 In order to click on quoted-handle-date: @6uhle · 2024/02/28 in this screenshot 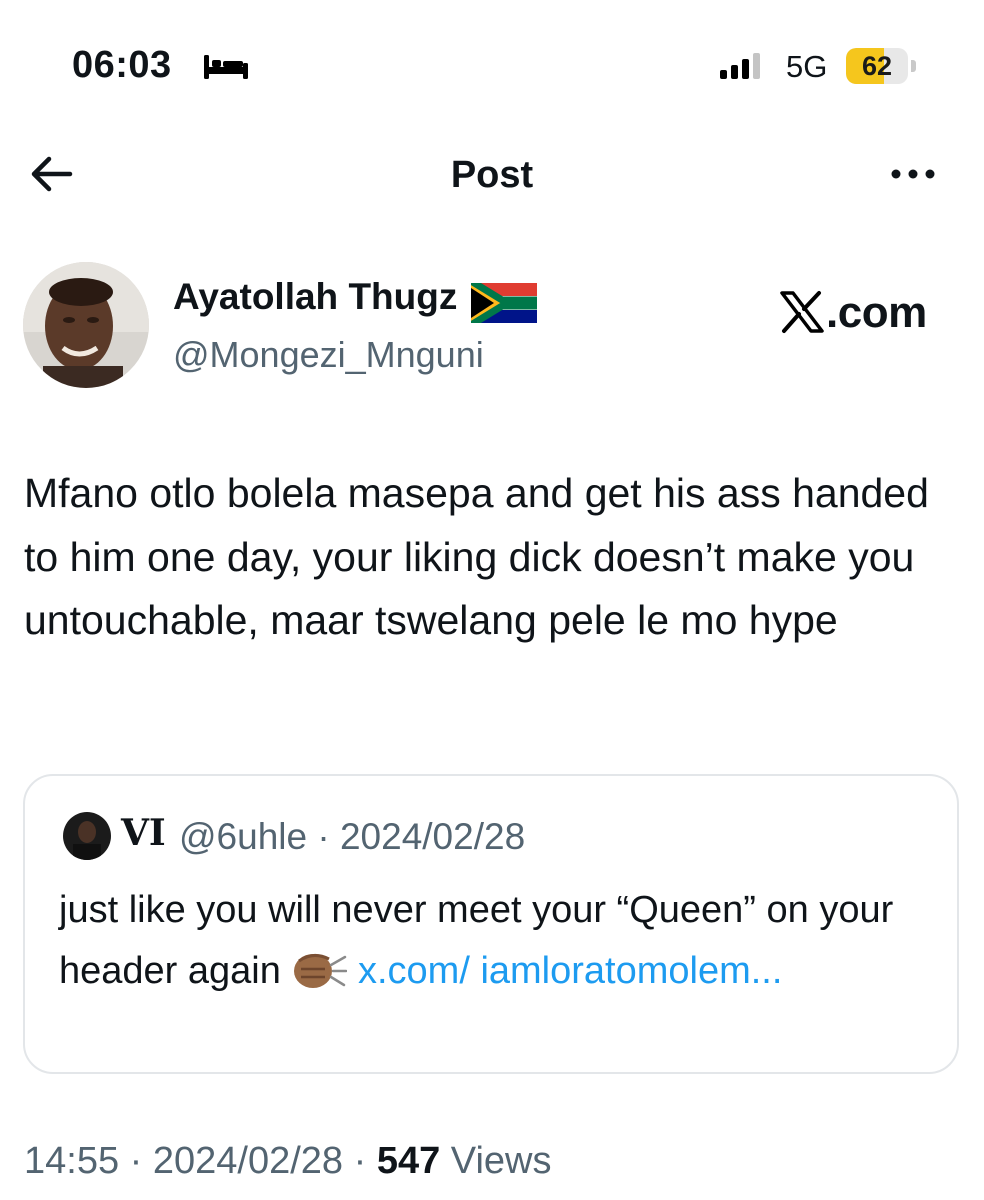, I will do `click(352, 837)`.